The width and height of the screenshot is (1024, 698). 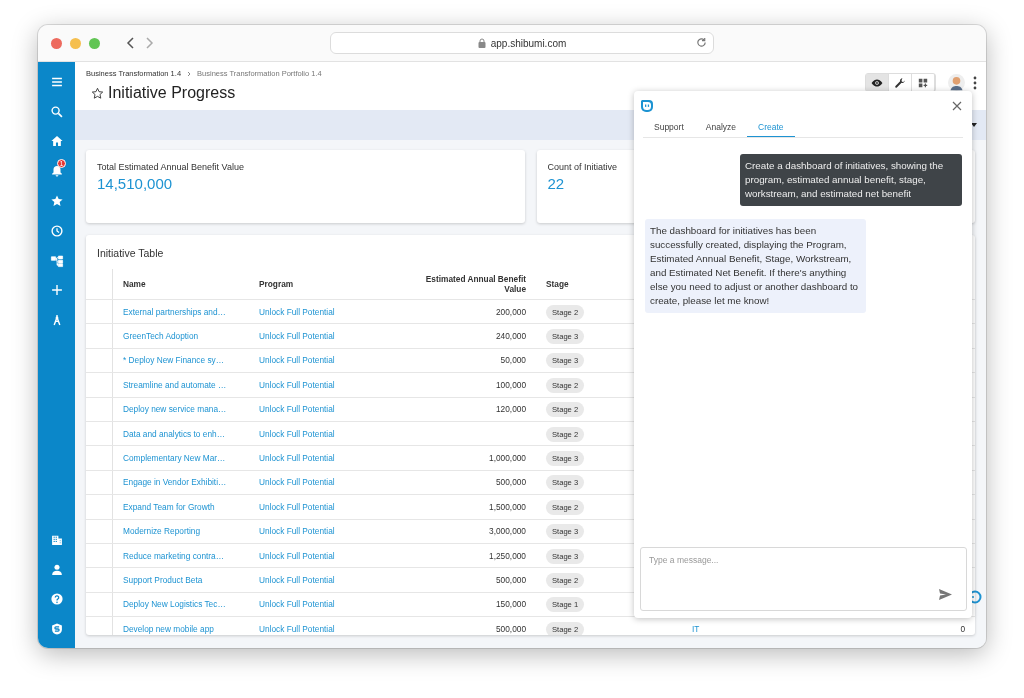 I want to click on metric-value: 22, so click(x=556, y=183).